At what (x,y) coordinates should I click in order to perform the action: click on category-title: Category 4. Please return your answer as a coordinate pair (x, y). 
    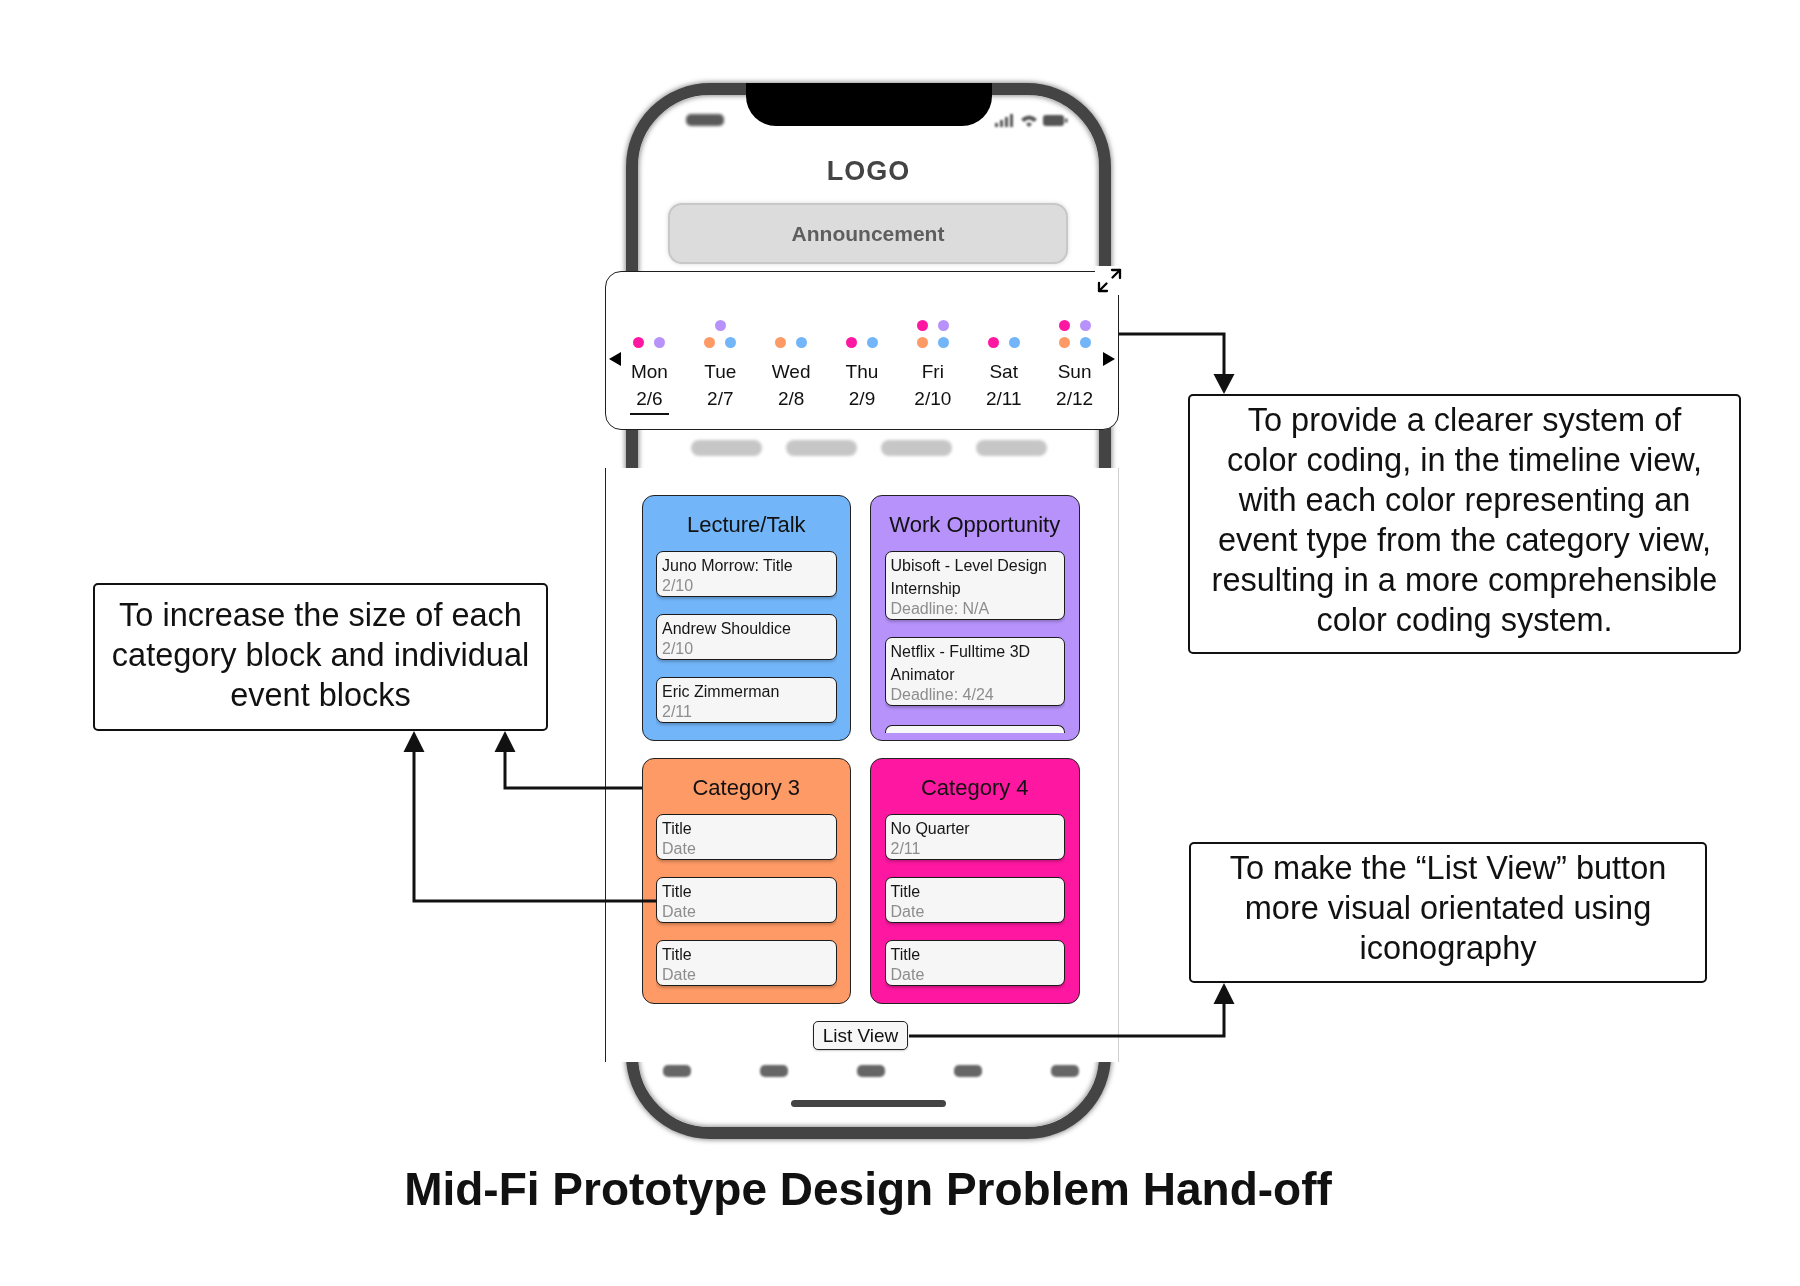
    Looking at the image, I should click on (974, 788).